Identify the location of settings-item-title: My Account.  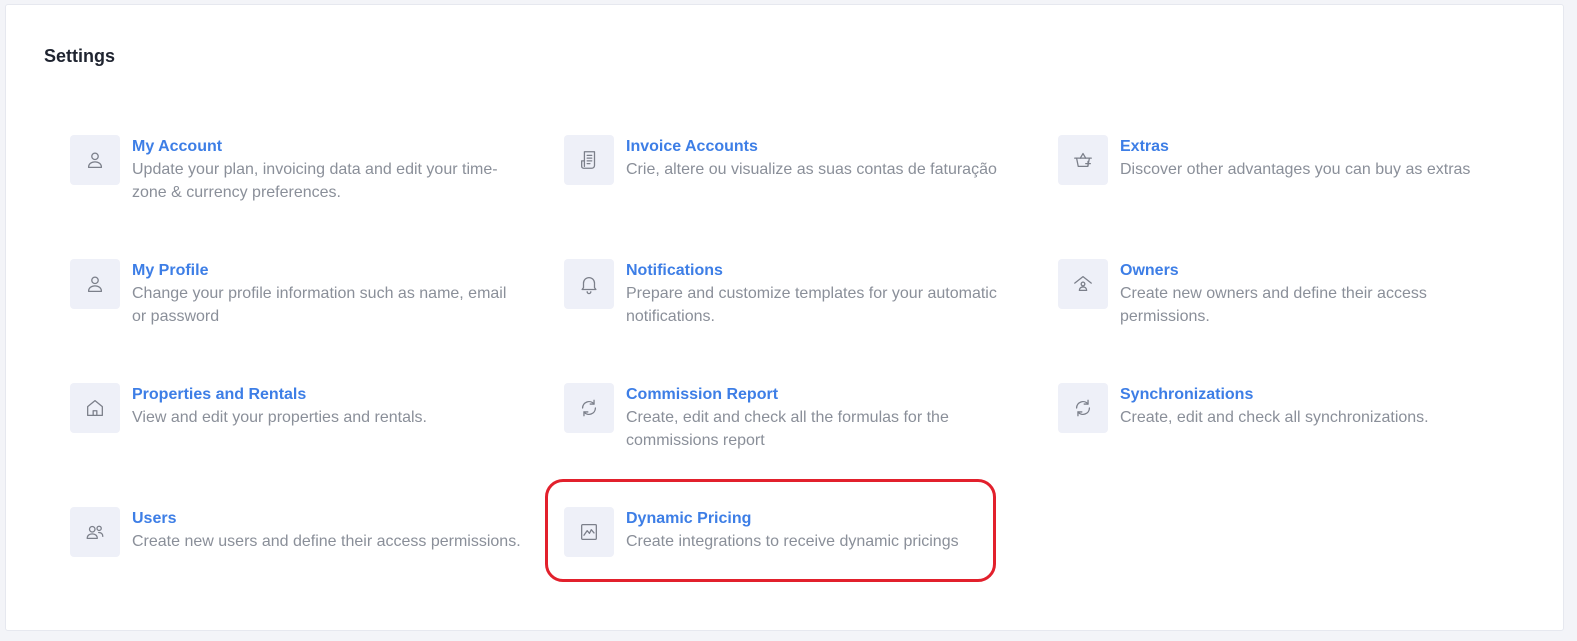
(327, 147).